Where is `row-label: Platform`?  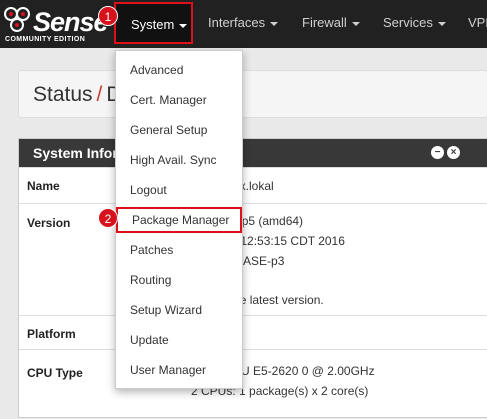
row-label: Platform is located at coordinates (51, 334).